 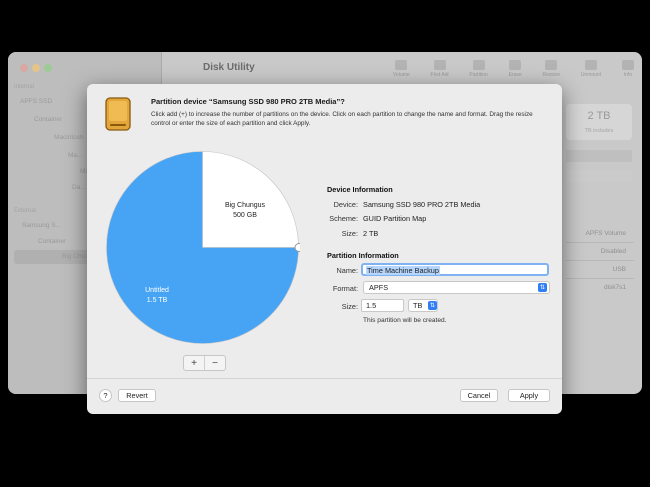 I want to click on volume-icon, so click(x=401, y=65).